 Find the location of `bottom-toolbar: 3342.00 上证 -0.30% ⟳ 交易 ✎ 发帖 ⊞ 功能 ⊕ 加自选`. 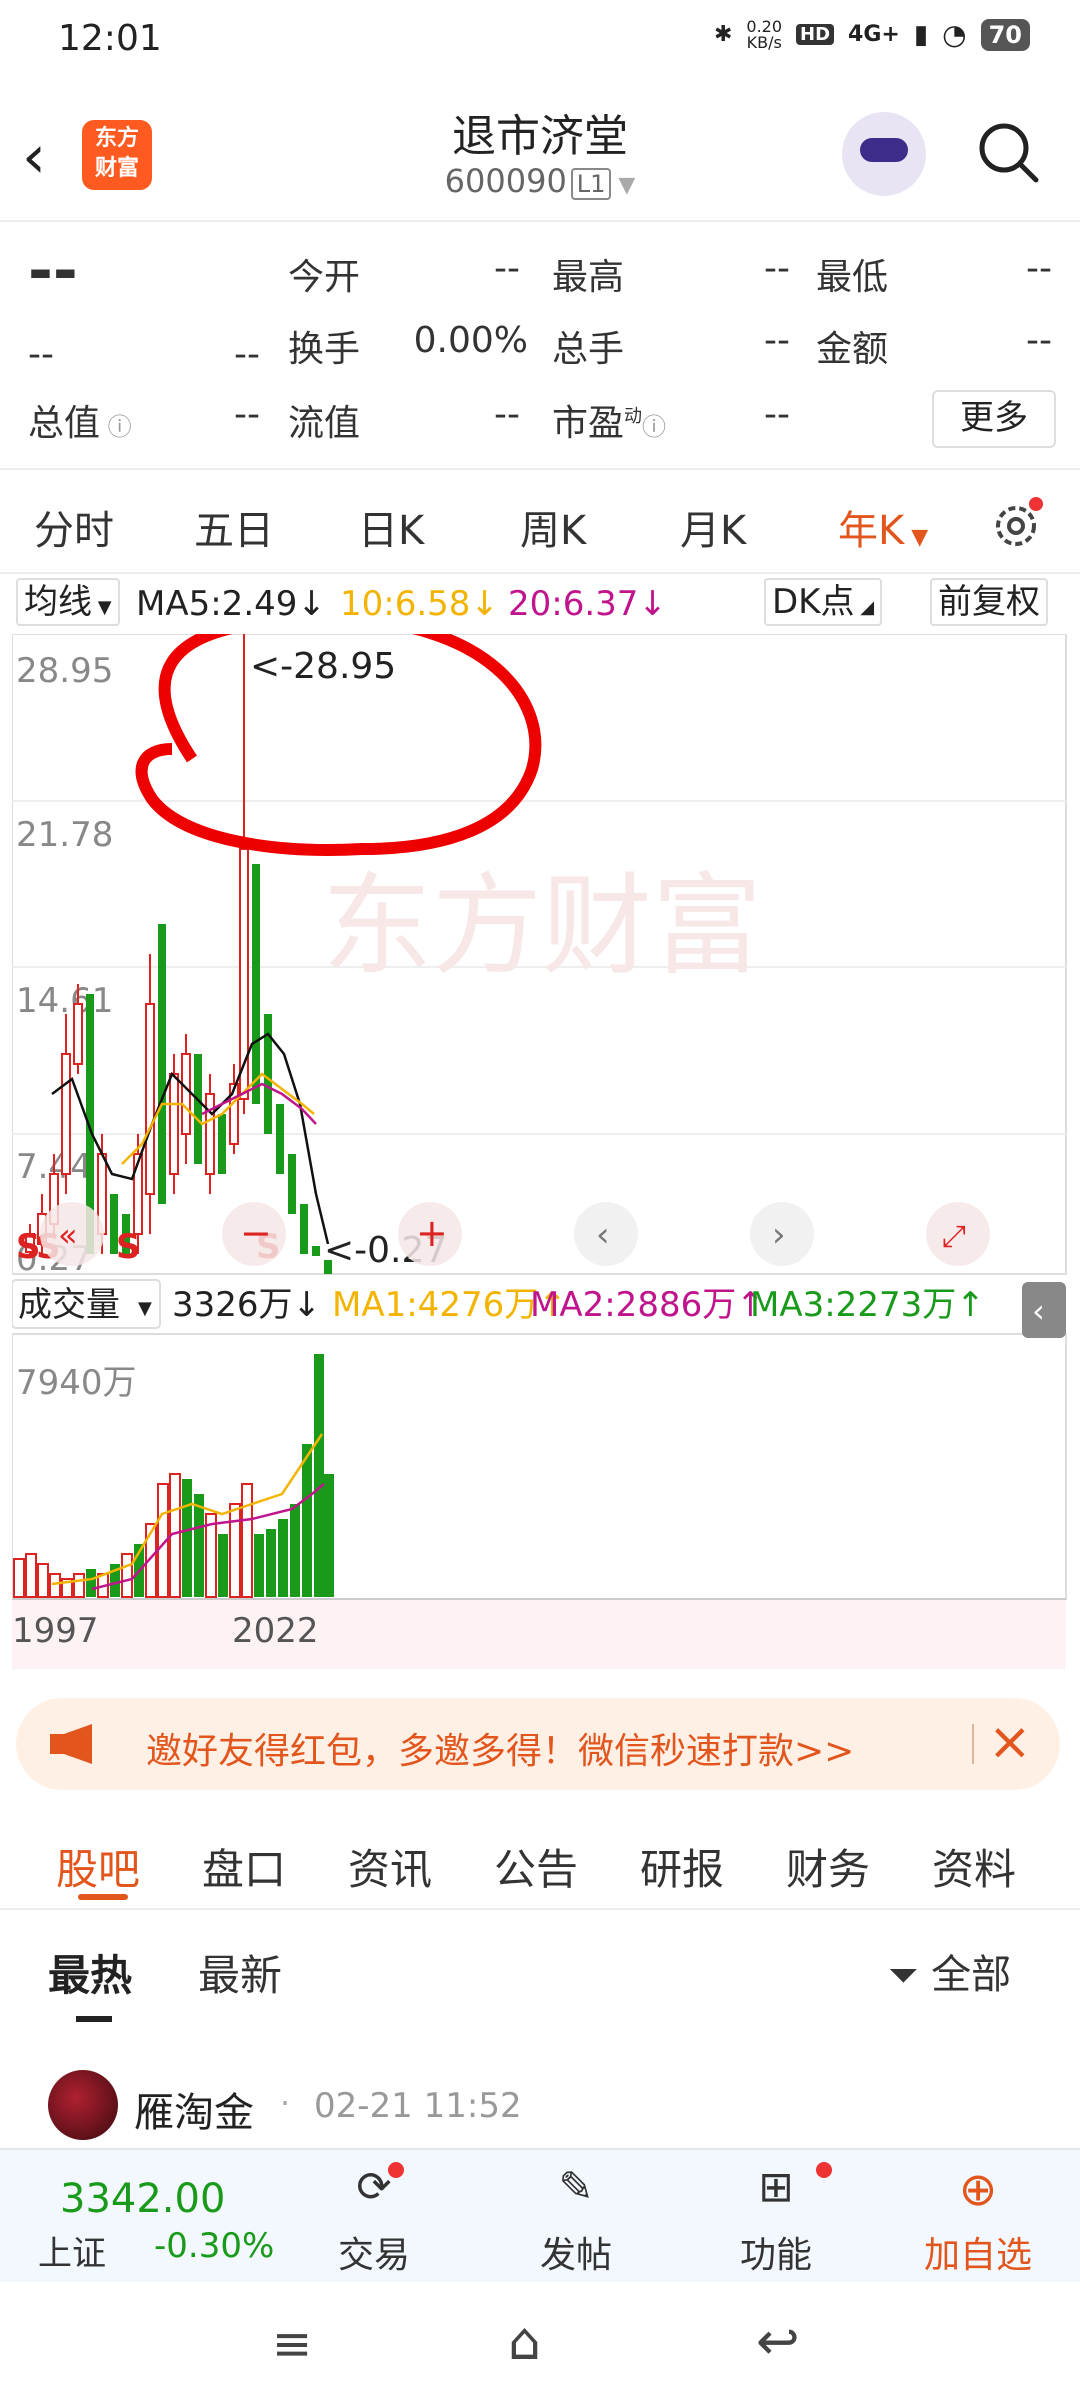

bottom-toolbar: 3342.00 上证 -0.30% ⟳ 交易 ✎ 发帖 ⊞ 功能 ⊕ 加自选 is located at coordinates (540, 2215).